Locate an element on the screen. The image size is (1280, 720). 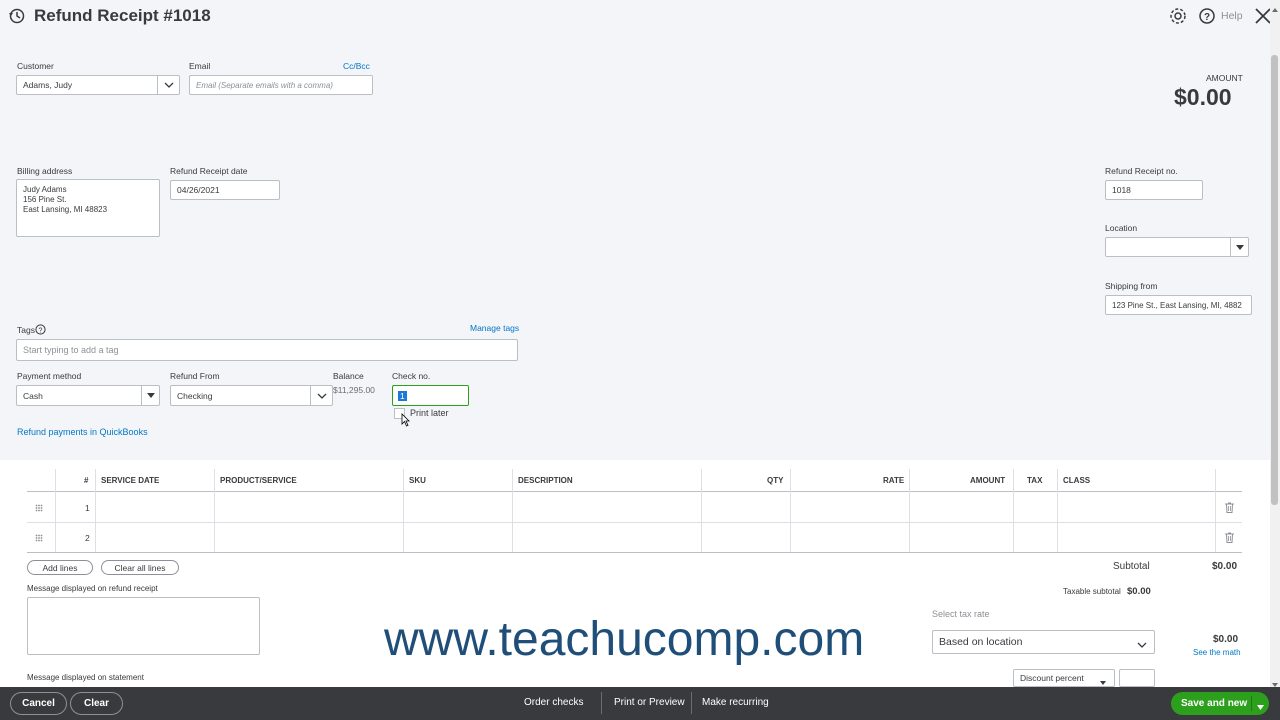
cancel-button: Cancel is located at coordinates (38, 703).